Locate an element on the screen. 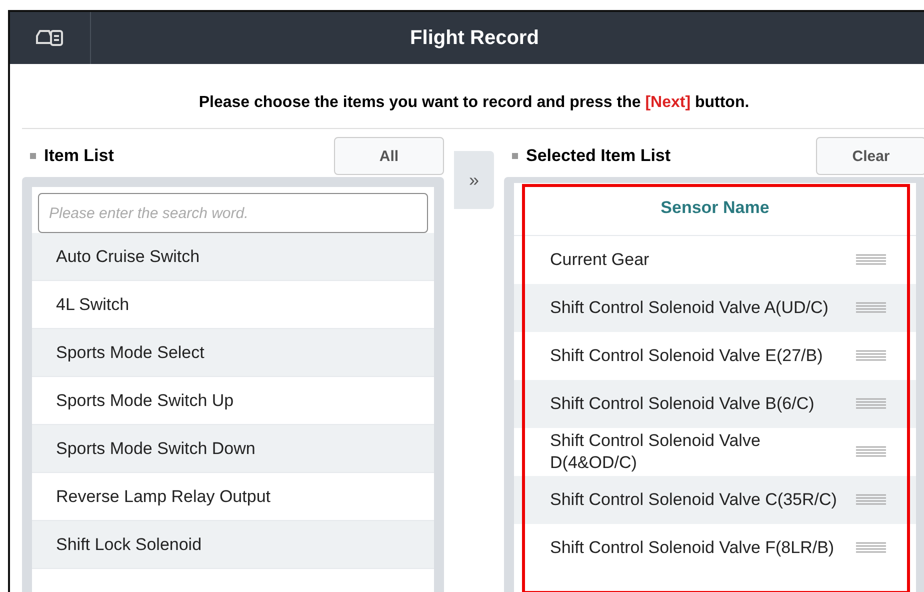 The width and height of the screenshot is (924, 592). list-item: Auto Cruise Switch is located at coordinates (233, 257).